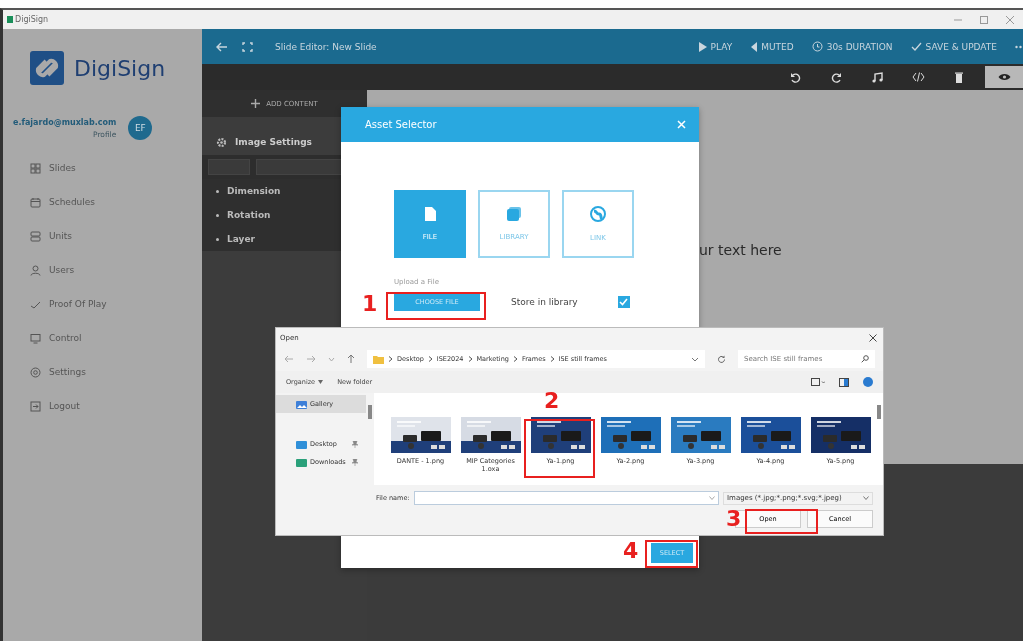 The height and width of the screenshot is (641, 1023). Describe the element at coordinates (35, 270) in the screenshot. I see `user-icon` at that location.